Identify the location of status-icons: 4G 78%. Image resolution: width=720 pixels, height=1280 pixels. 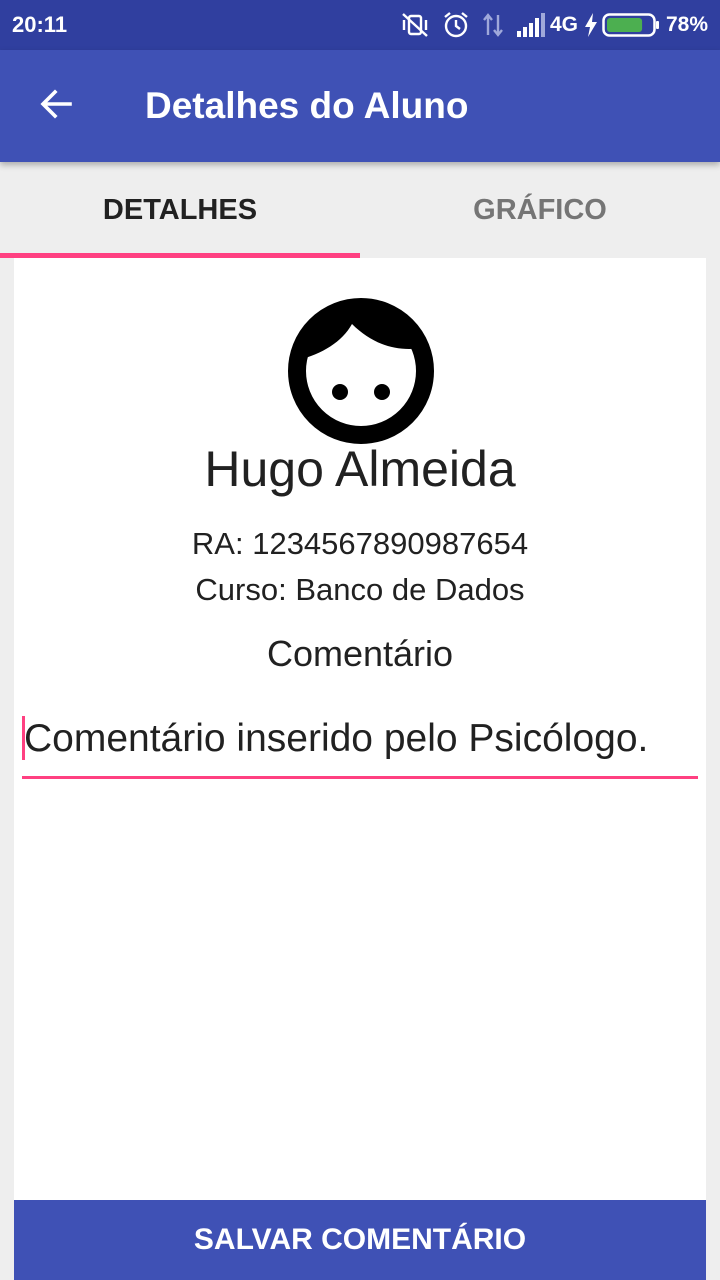
(554, 25).